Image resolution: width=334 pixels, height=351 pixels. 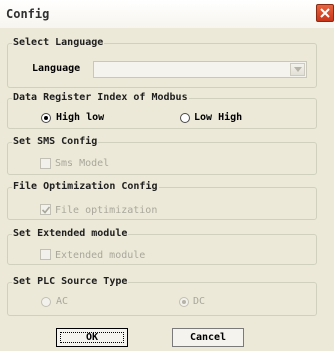 I want to click on file-optimization-checkbox, so click(x=45, y=209).